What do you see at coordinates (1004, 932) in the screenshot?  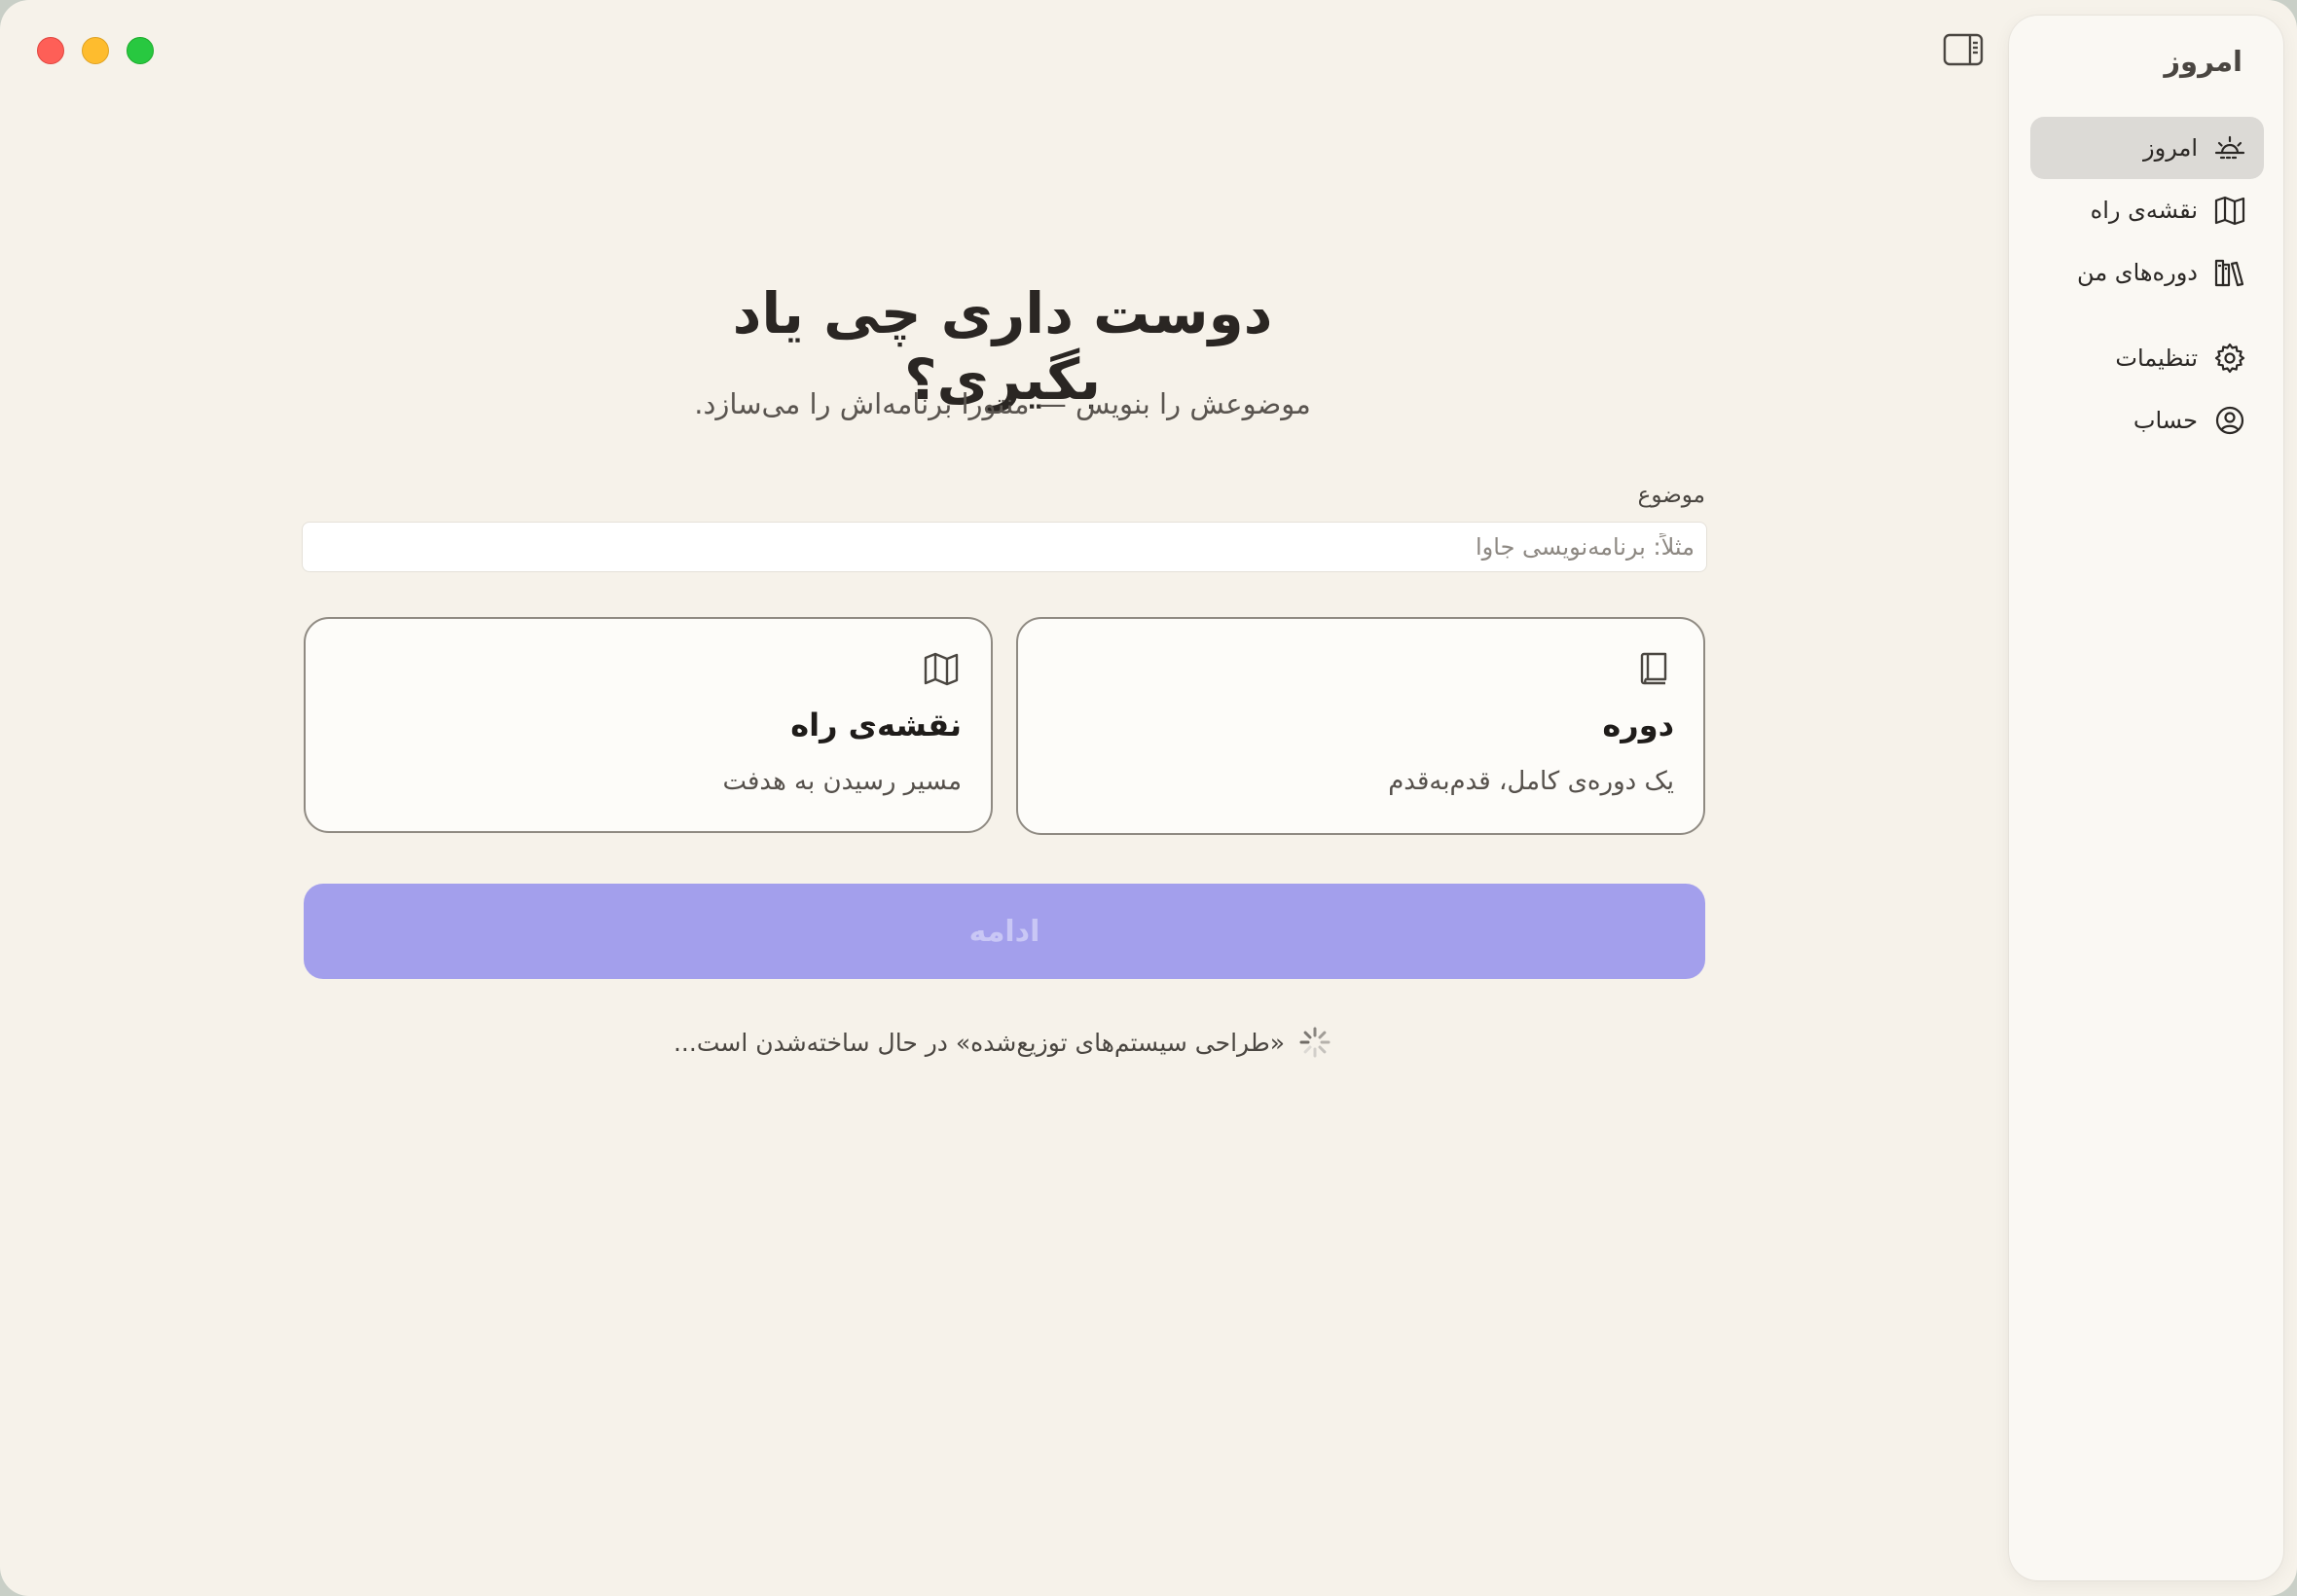 I see `continue-button: ادامه` at bounding box center [1004, 932].